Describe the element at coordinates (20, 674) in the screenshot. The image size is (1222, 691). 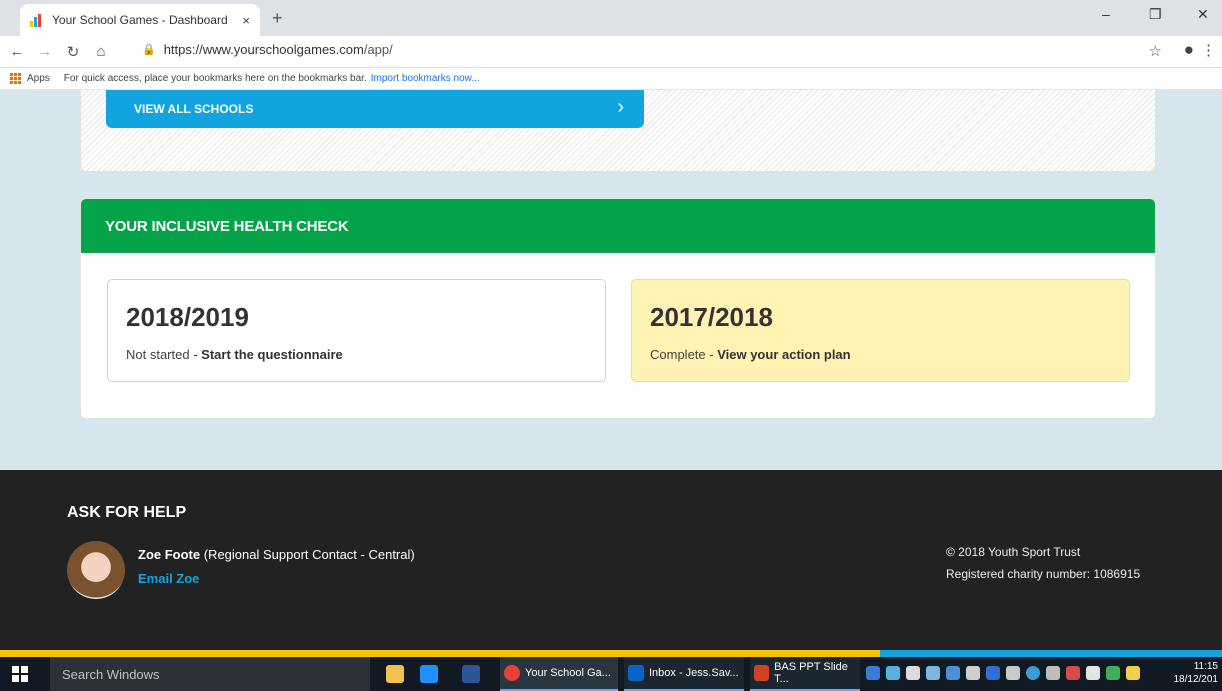
I see `windows-start-icon` at that location.